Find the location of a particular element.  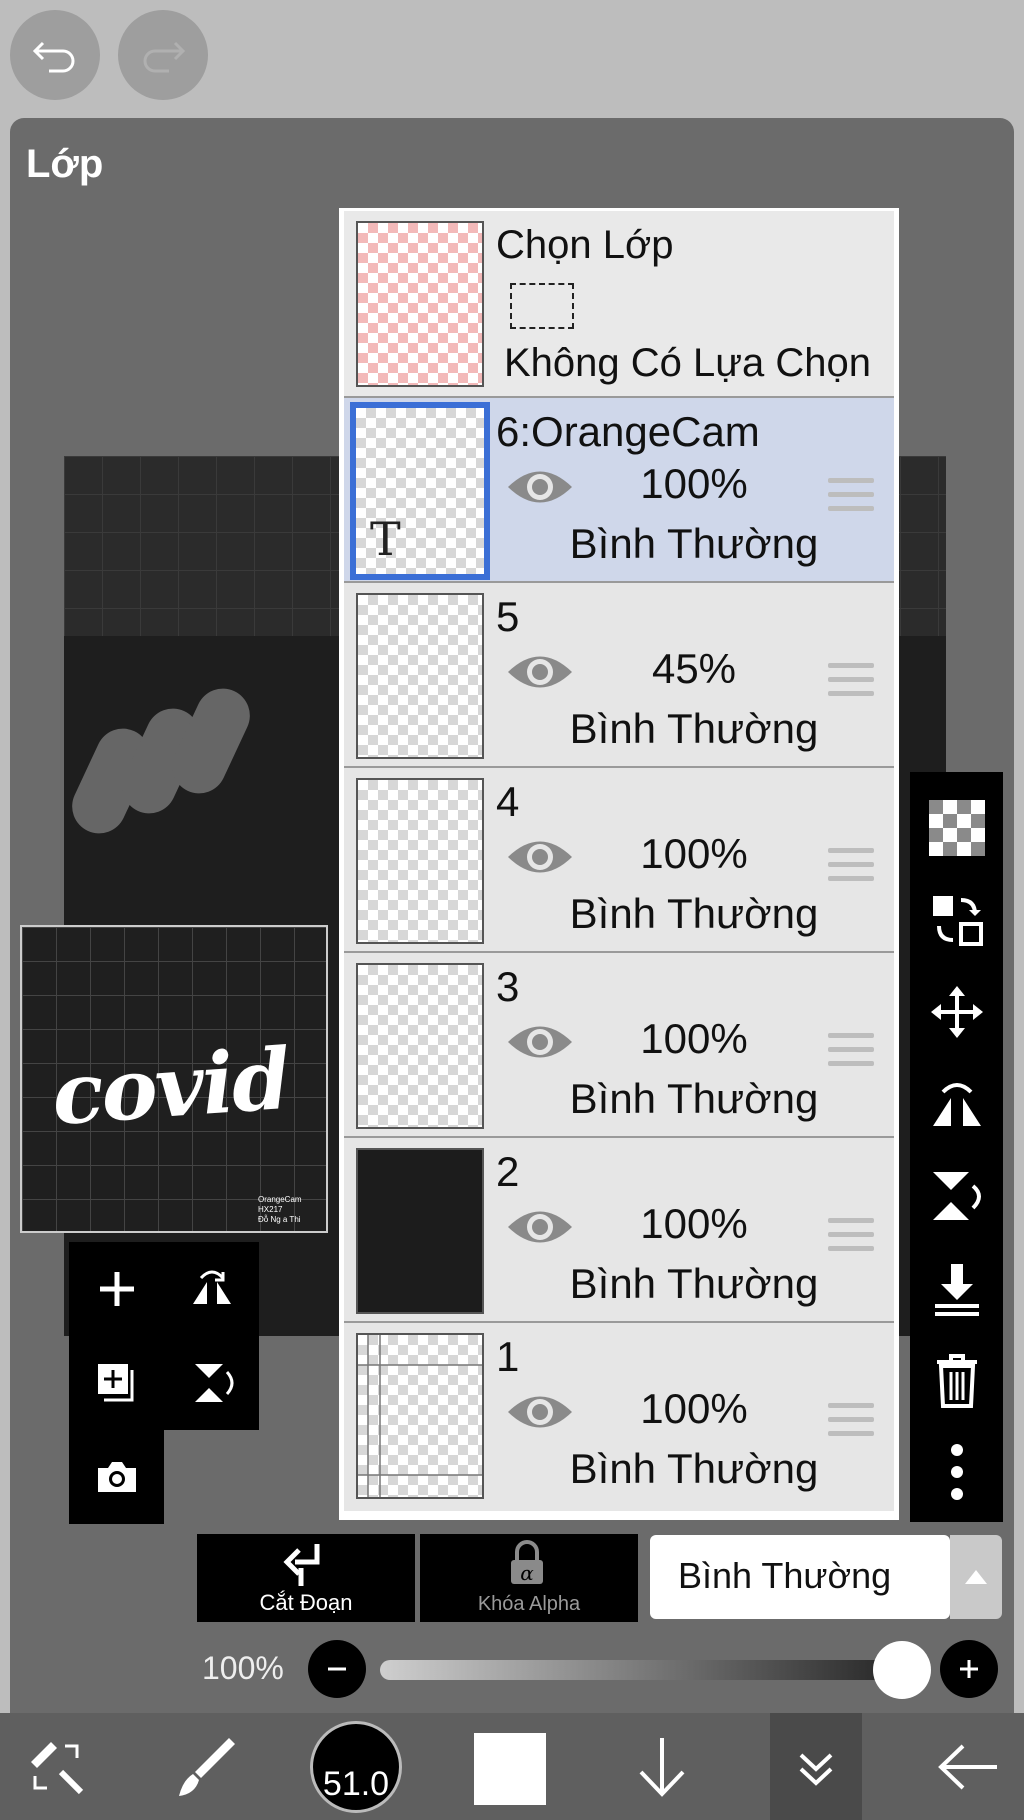

add-copy-layer-button is located at coordinates (116, 1383).